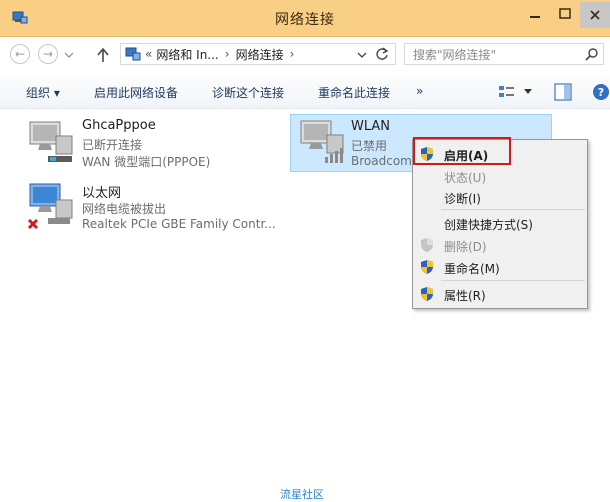 The image size is (610, 502). Describe the element at coordinates (43, 92) in the screenshot. I see `organize-menu: 组织 ▾` at that location.